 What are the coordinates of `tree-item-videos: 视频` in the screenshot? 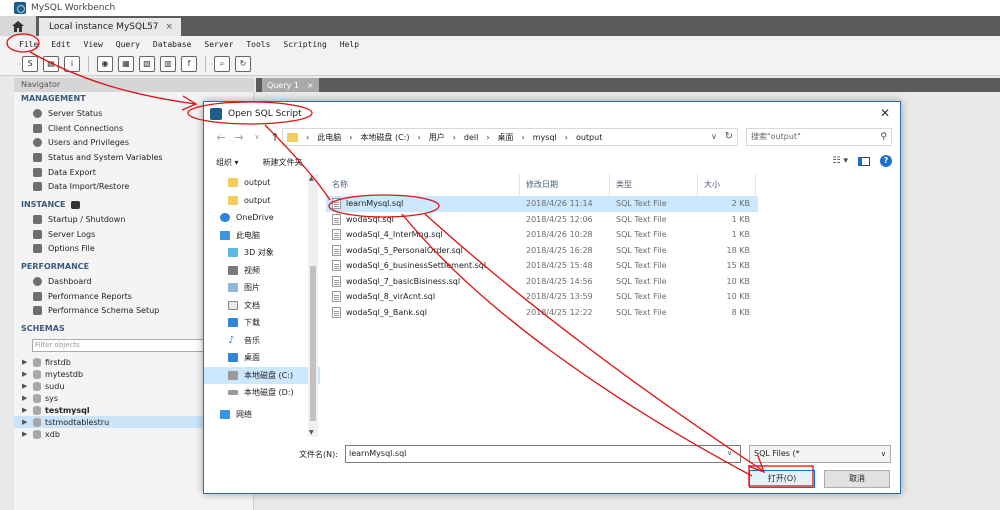 It's located at (262, 271).